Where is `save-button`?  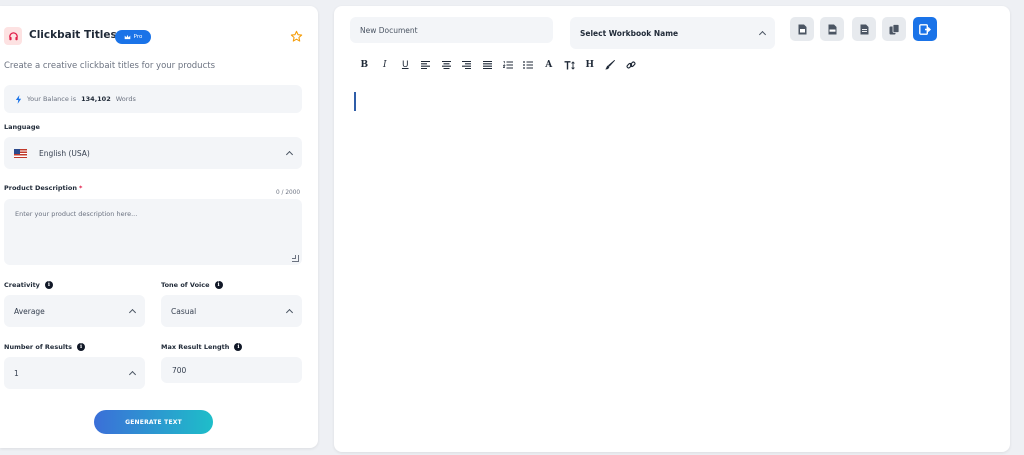
save-button is located at coordinates (925, 29).